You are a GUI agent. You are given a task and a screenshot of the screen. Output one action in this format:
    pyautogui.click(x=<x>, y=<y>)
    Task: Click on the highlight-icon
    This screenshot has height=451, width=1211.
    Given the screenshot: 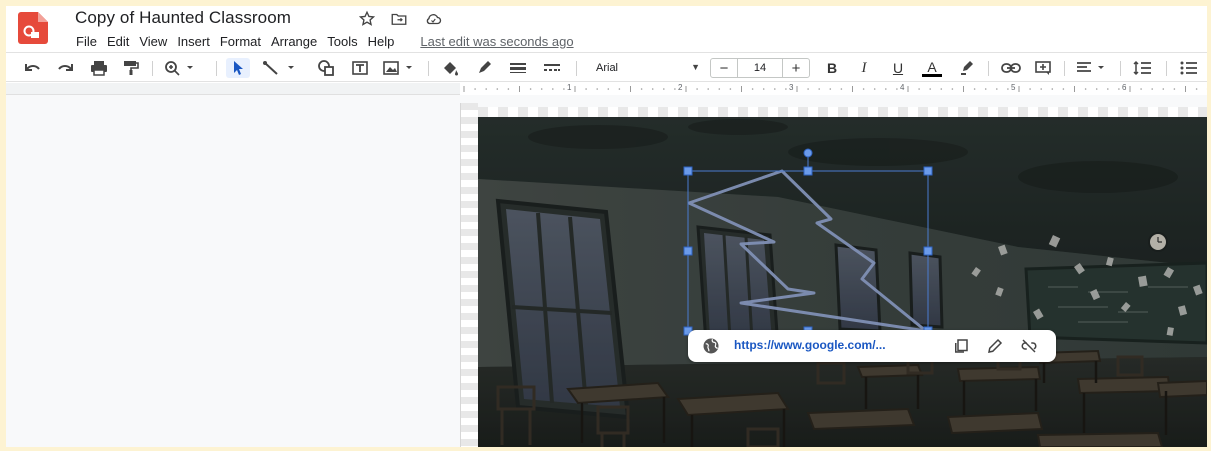 What is the action you would take?
    pyautogui.click(x=967, y=68)
    